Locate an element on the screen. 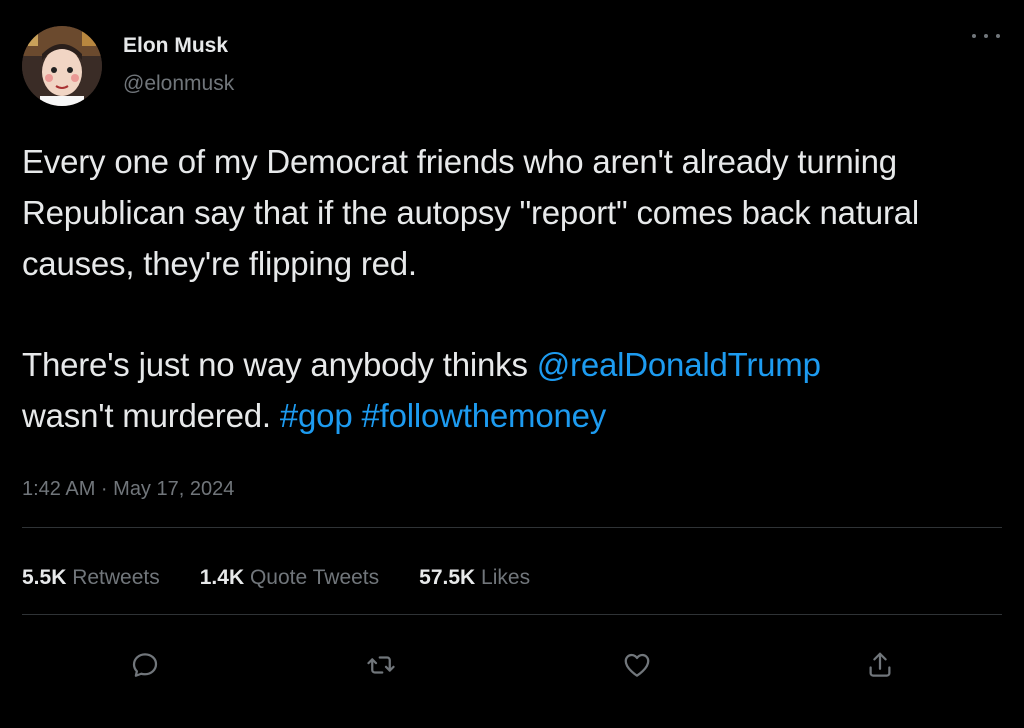  tweet-text-segment: wasn't murdered. is located at coordinates (151, 415).